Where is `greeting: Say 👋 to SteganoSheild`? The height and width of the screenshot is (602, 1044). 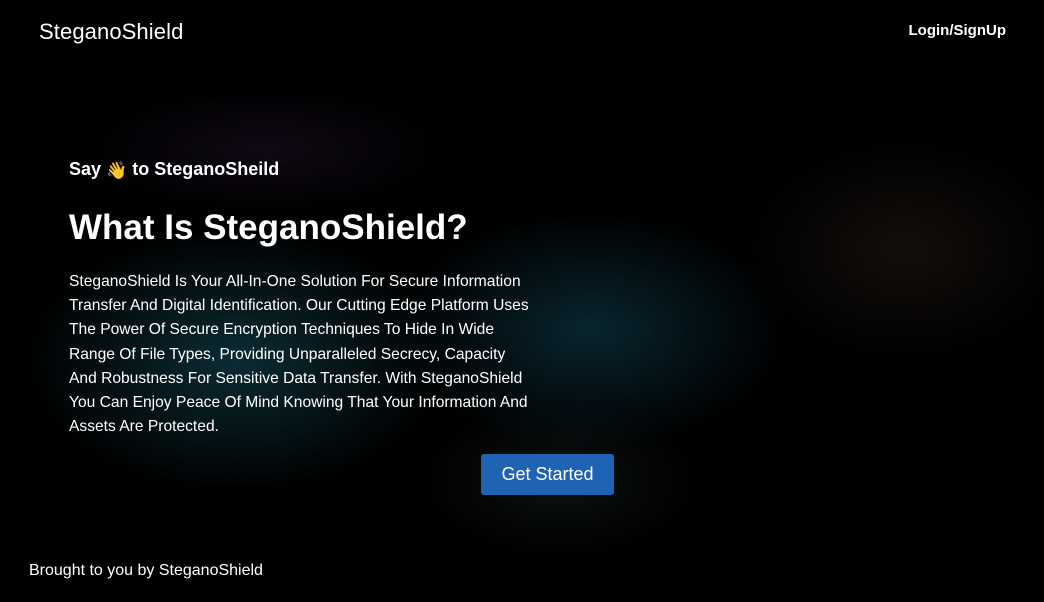 greeting: Say 👋 to SteganoSheild is located at coordinates (304, 170).